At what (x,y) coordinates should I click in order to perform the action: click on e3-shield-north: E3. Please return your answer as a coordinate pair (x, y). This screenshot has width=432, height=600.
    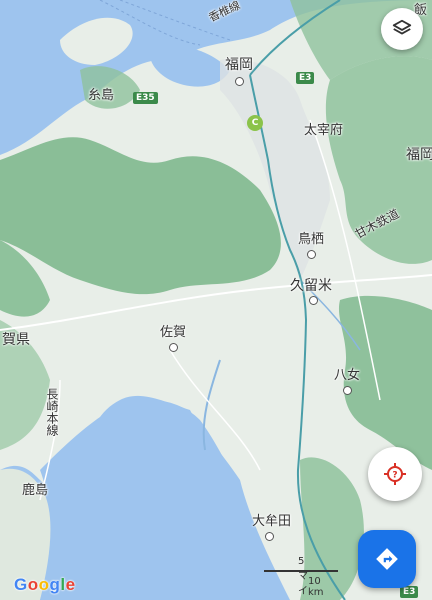
    Looking at the image, I should click on (305, 78).